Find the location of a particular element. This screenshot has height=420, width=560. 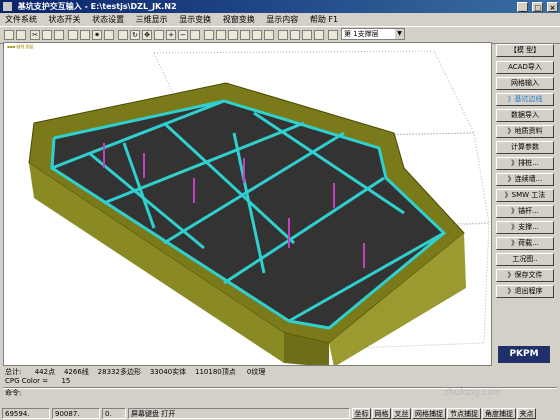

layer-select-value: 第 1支撑层 is located at coordinates (361, 34).